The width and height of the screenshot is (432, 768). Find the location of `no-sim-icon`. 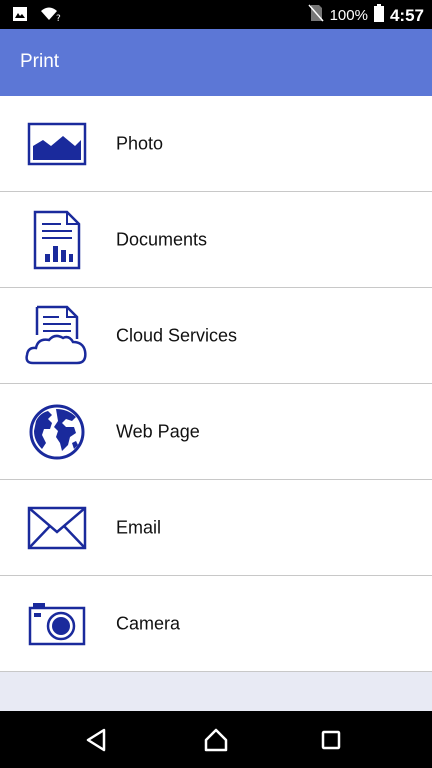

no-sim-icon is located at coordinates (316, 15).